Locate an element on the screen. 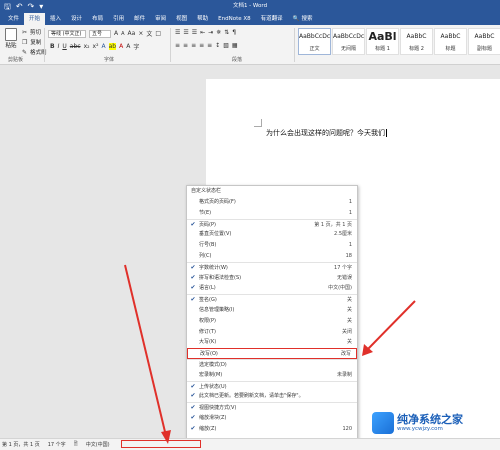  menu-item: ✔ 视图快捷方式(V) is located at coordinates (272, 407).